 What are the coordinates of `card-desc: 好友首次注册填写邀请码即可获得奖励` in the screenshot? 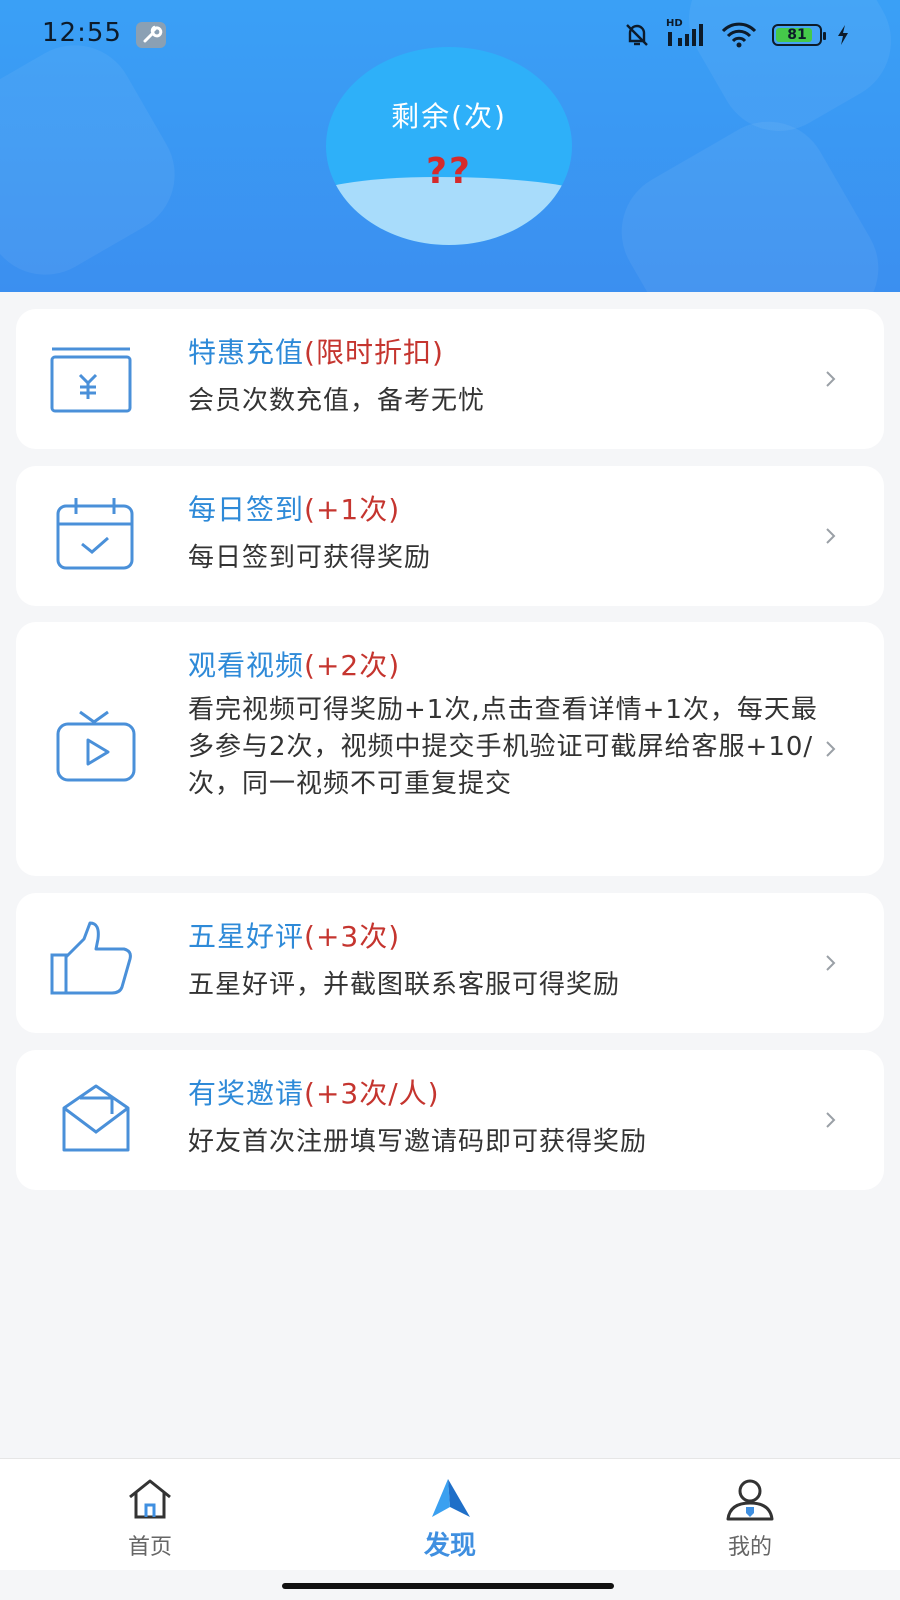 It's located at (418, 1142).